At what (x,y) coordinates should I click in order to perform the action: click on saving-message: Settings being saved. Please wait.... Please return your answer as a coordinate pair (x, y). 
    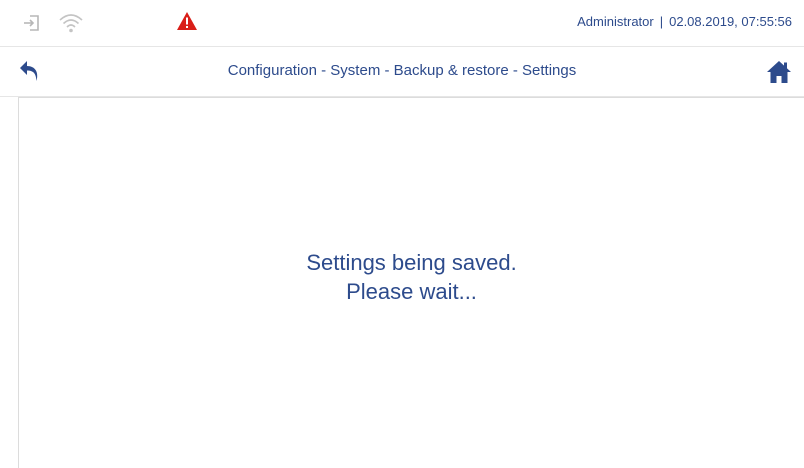
    Looking at the image, I should click on (411, 277).